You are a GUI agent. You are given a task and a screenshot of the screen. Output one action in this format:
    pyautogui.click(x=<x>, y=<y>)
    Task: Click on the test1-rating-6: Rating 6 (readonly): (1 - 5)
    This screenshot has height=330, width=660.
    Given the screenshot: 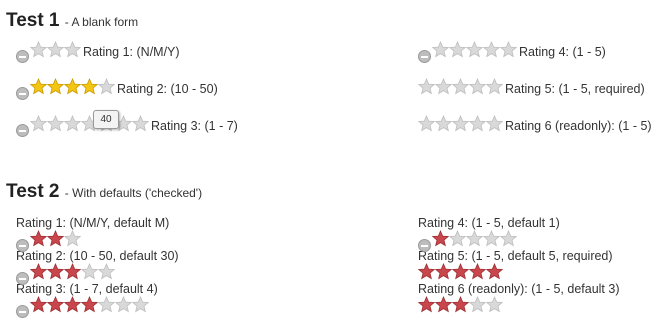 What is the action you would take?
    pyautogui.click(x=535, y=126)
    